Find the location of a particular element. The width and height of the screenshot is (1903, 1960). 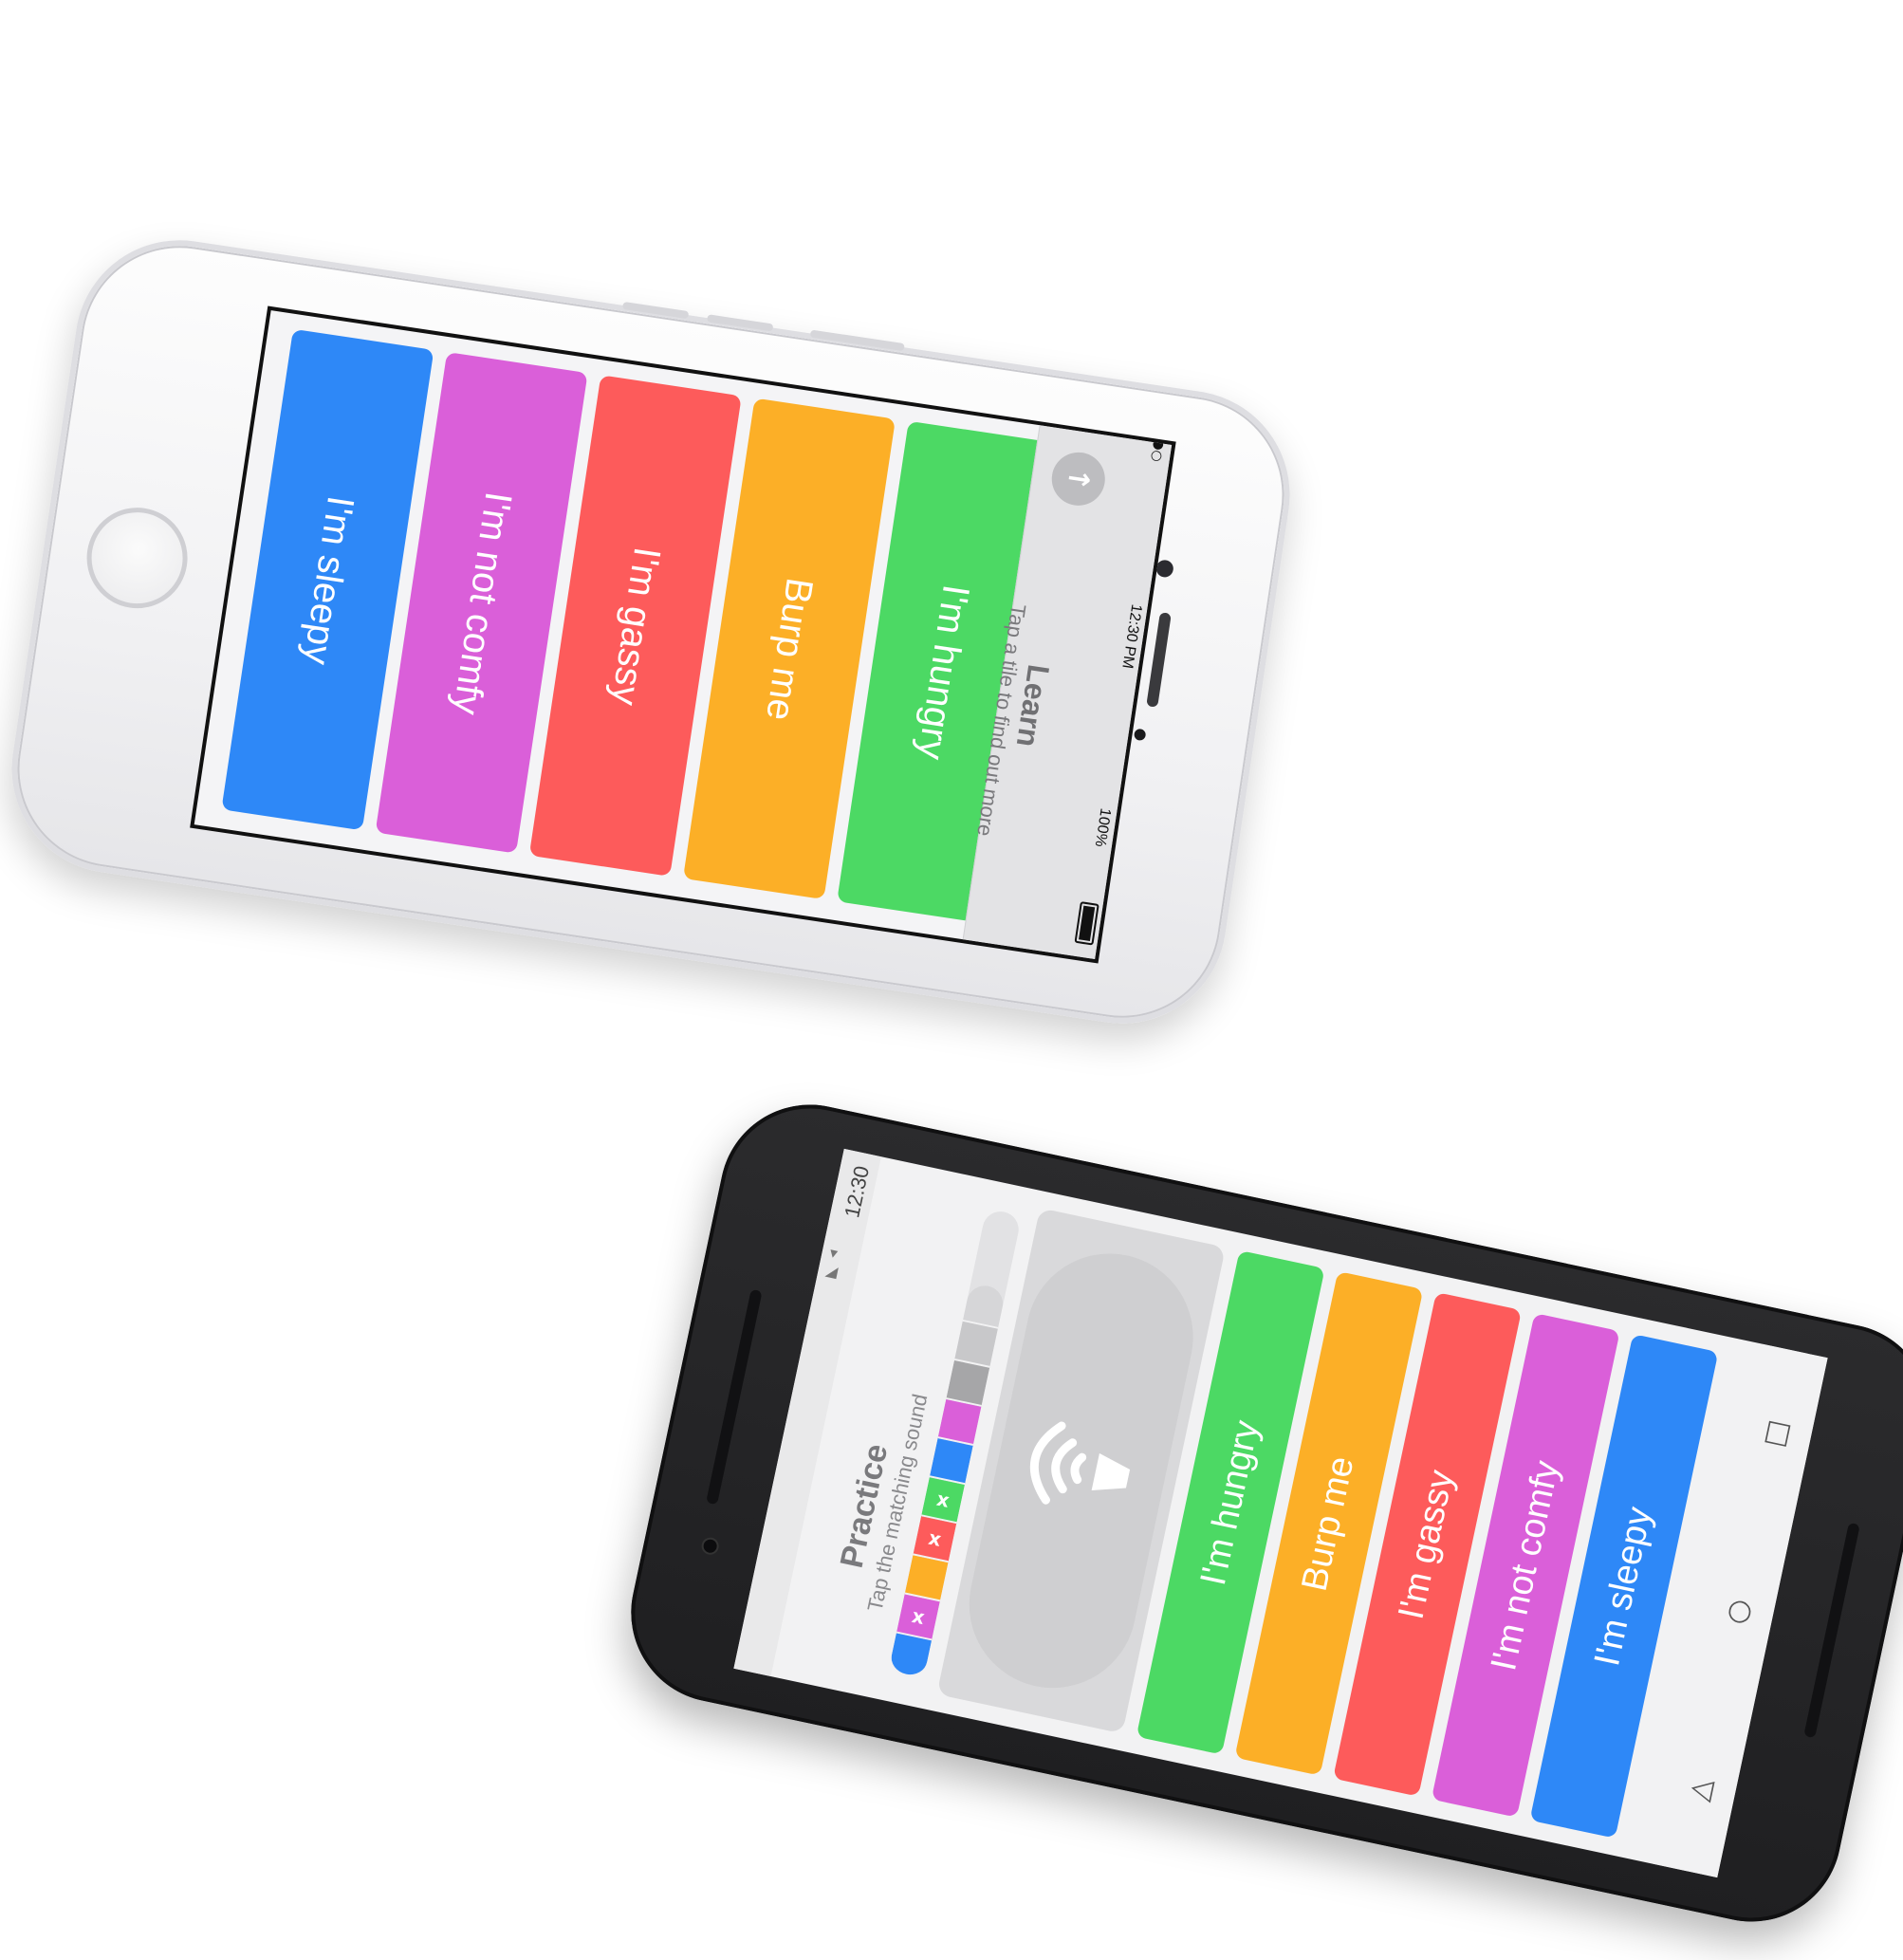

back-icon: ◁ is located at coordinates (1702, 1788).